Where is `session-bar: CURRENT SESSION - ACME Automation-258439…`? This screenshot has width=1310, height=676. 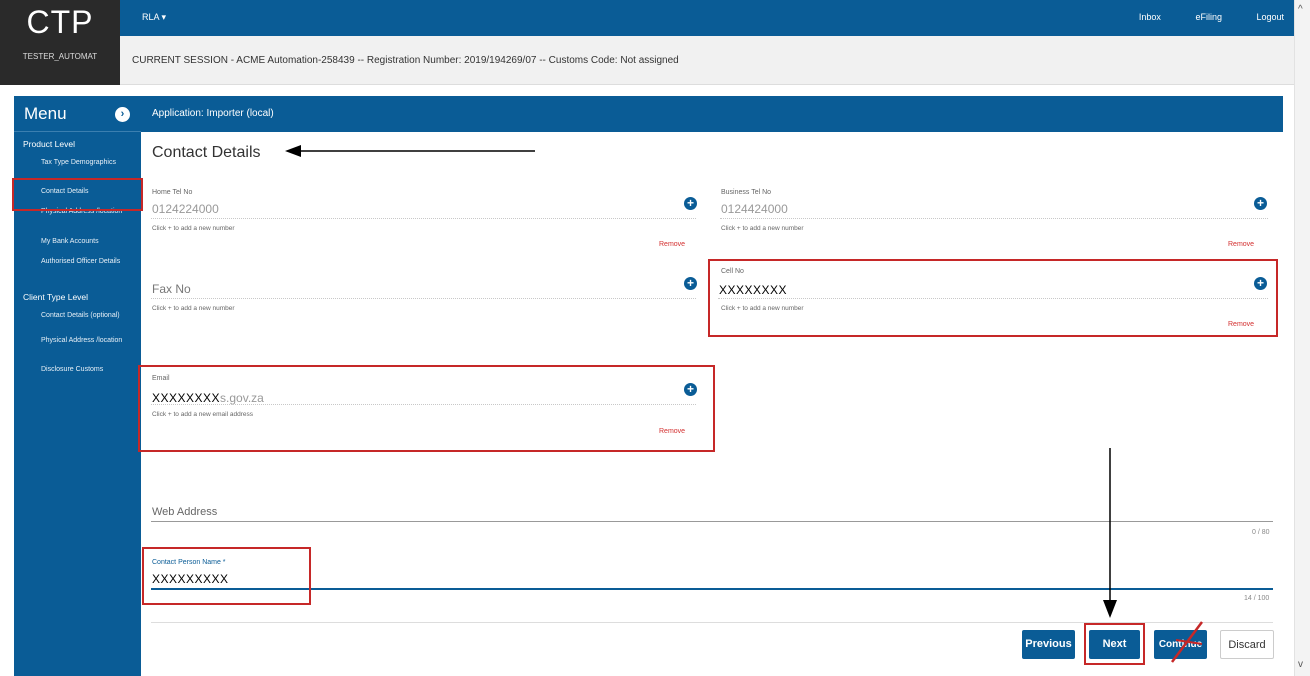 session-bar: CURRENT SESSION - ACME Automation-258439… is located at coordinates (707, 60).